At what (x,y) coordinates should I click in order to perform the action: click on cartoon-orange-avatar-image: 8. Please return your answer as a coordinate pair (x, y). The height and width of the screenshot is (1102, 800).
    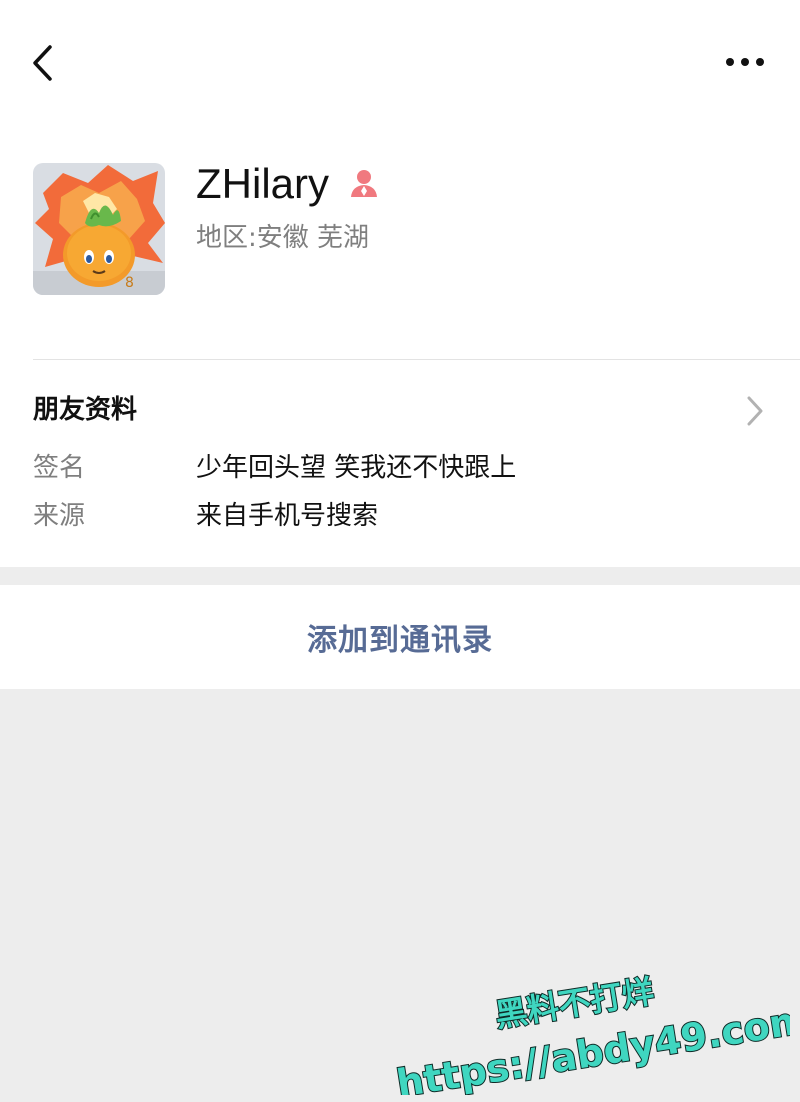
    Looking at the image, I should click on (99, 229).